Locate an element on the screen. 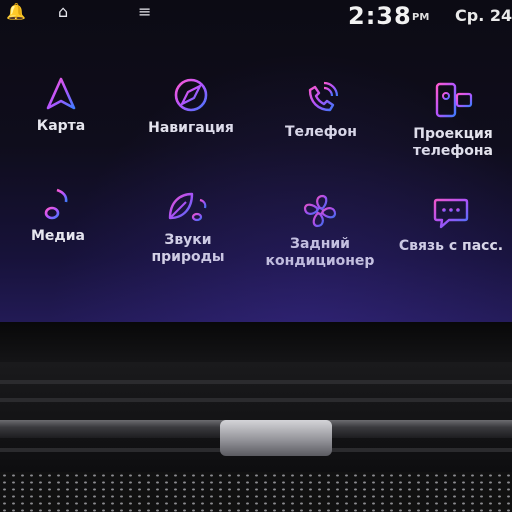 This screenshot has height=512, width=512. compass-icon is located at coordinates (191, 95).